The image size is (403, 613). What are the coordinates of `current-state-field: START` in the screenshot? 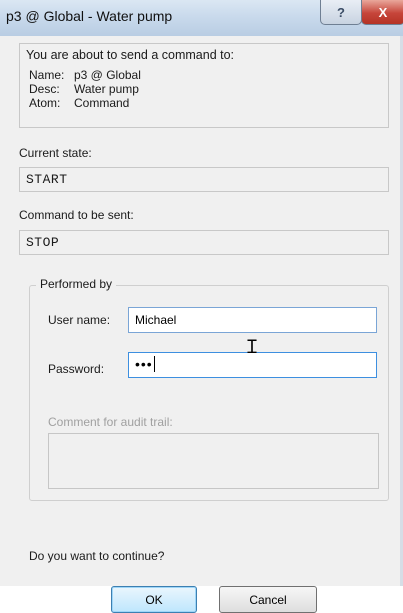 It's located at (204, 179).